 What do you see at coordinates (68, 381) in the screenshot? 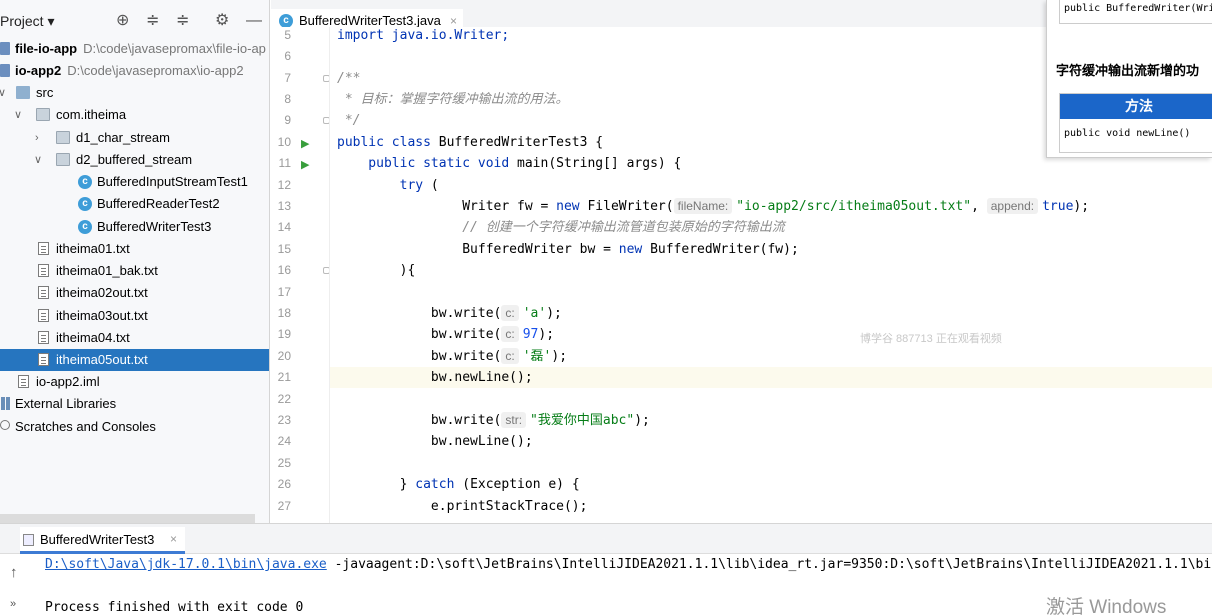
I see `tree-item-label: io-app2.iml` at bounding box center [68, 381].